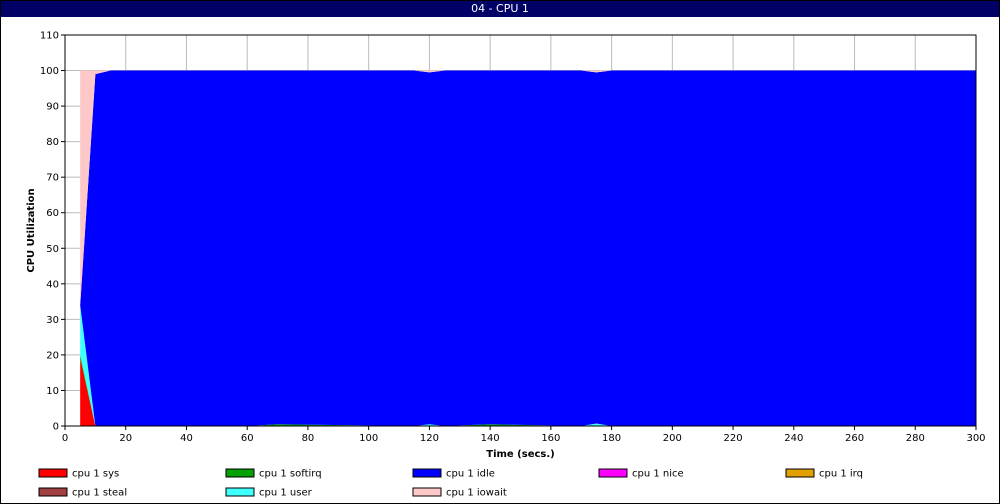 The image size is (1000, 504). What do you see at coordinates (52, 178) in the screenshot?
I see `y-tick-label: 70` at bounding box center [52, 178].